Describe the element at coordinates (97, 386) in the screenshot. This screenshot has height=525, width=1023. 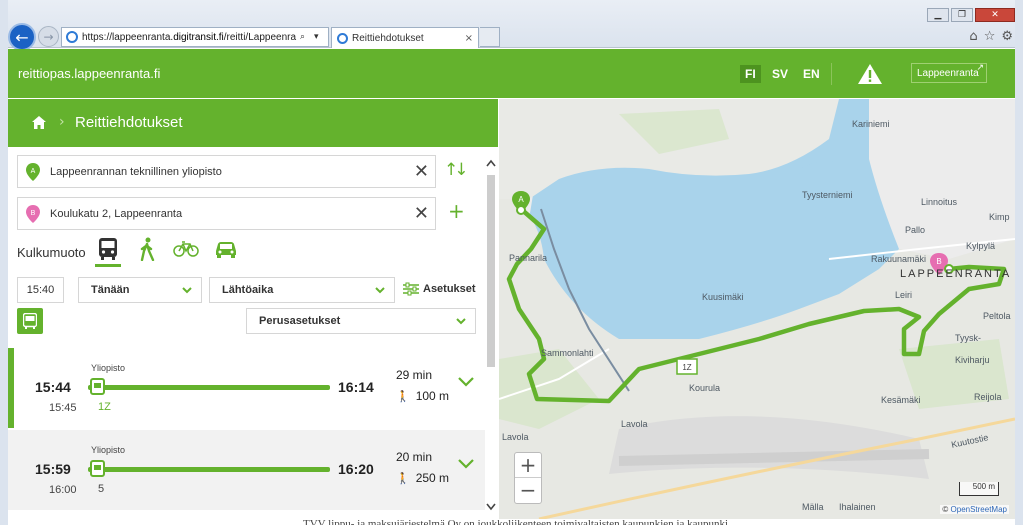
I see `bus-leg-icon` at that location.